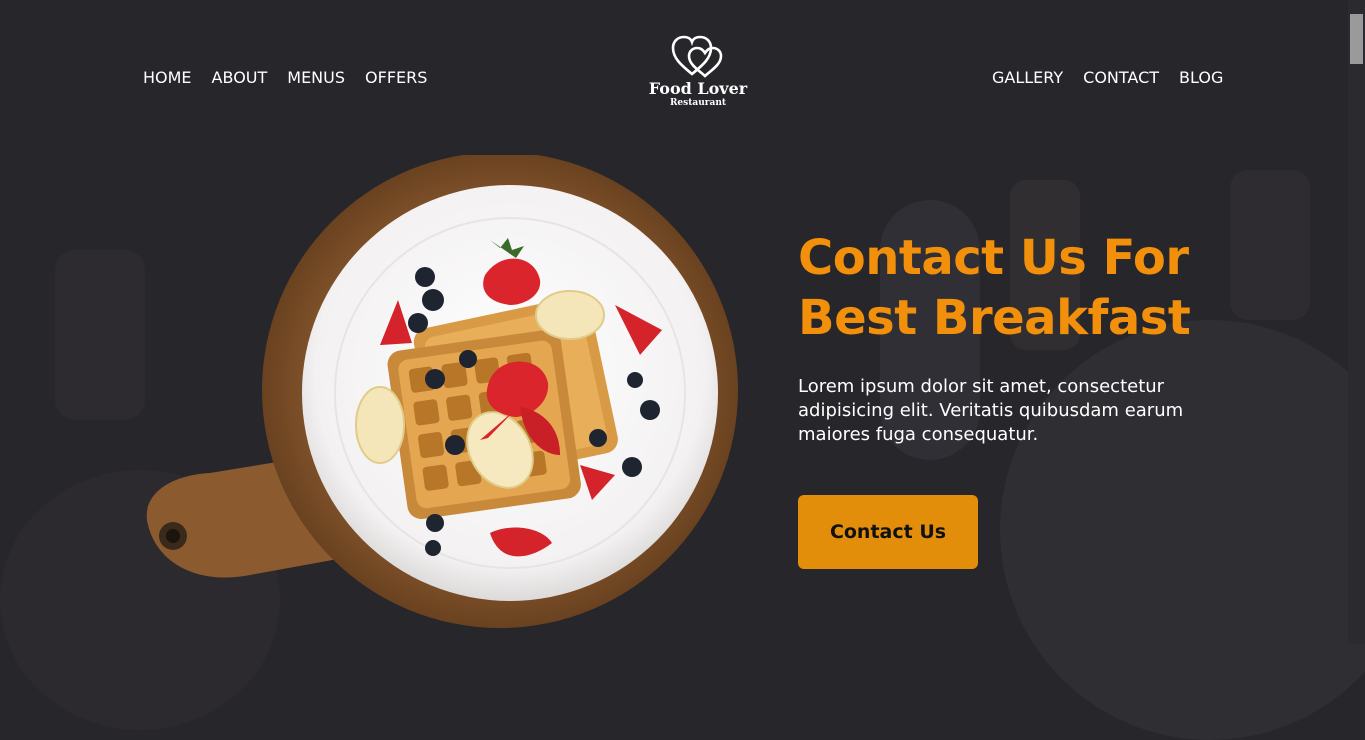 The height and width of the screenshot is (740, 1365). I want to click on nav-gallery: GALLERY, so click(1027, 78).